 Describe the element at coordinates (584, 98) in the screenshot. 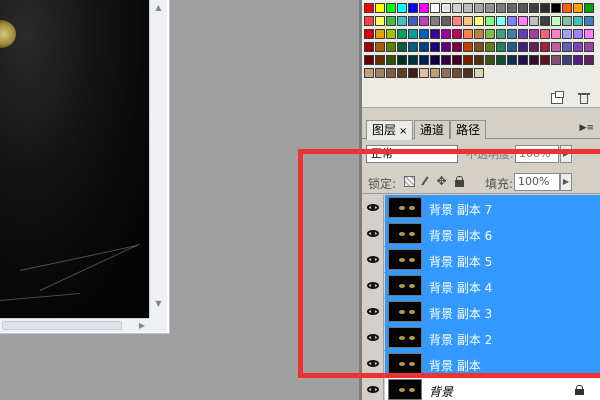

I see `trash-icon` at that location.